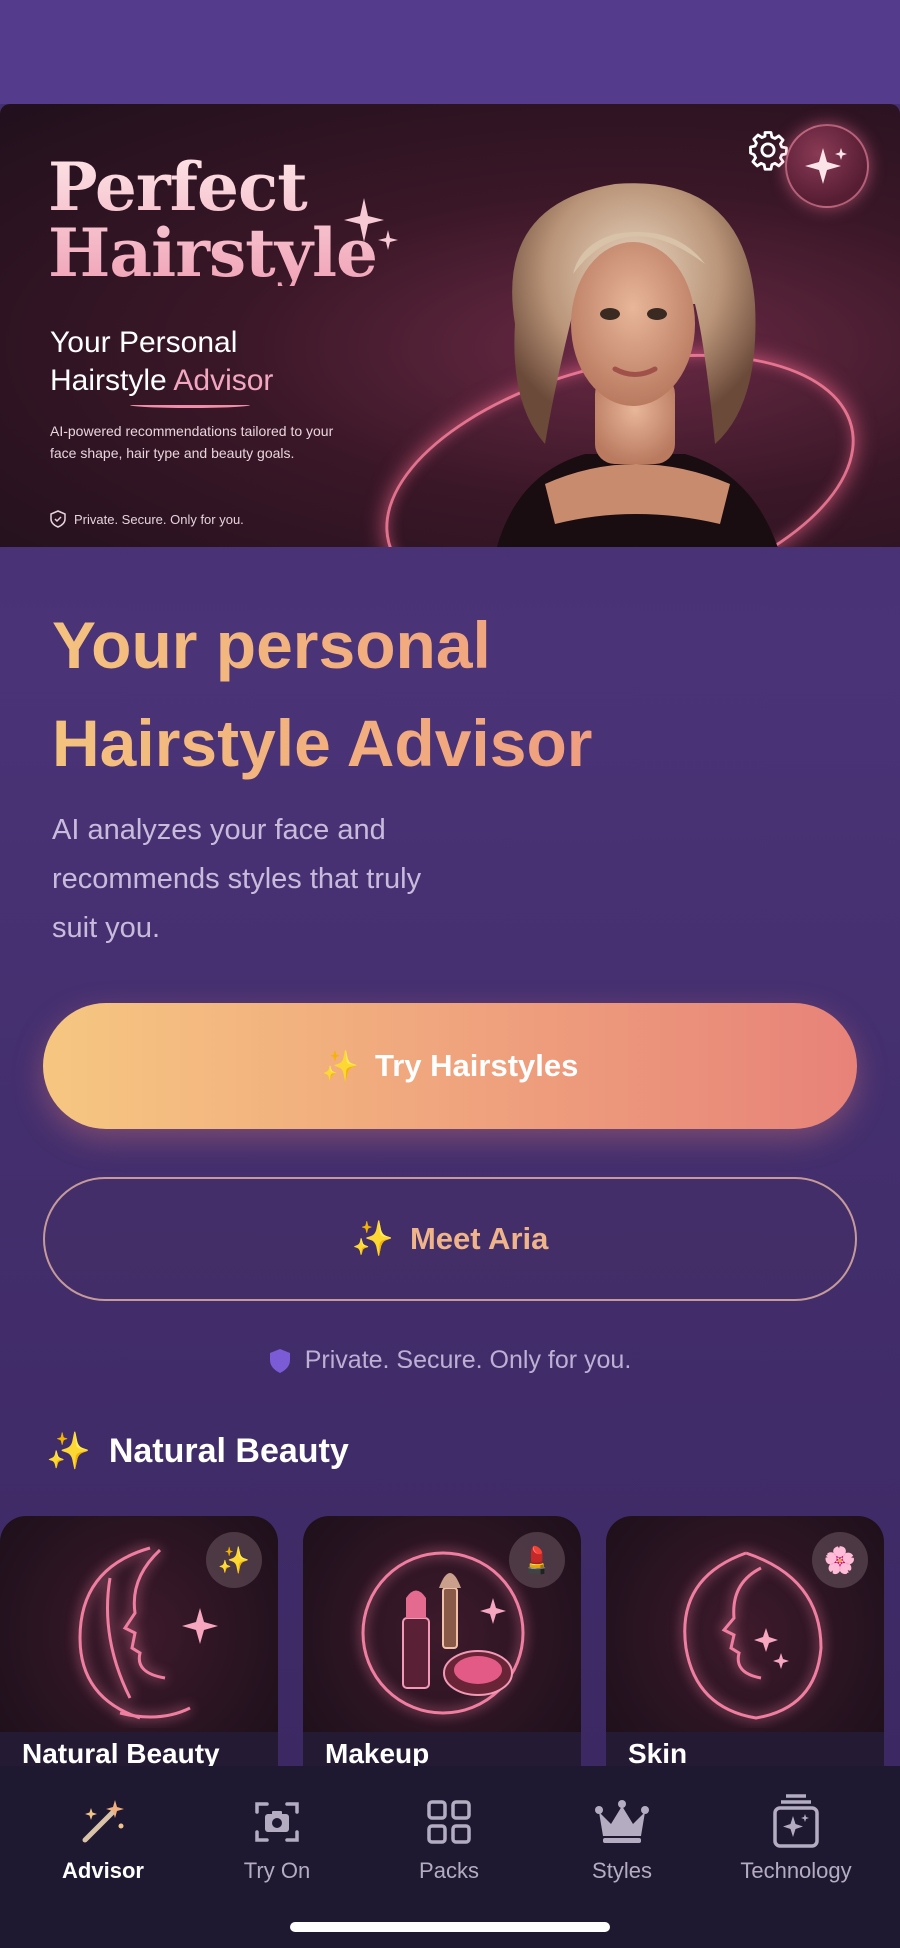 The image size is (900, 1948). What do you see at coordinates (796, 1870) in the screenshot?
I see `tab-label: Technology` at bounding box center [796, 1870].